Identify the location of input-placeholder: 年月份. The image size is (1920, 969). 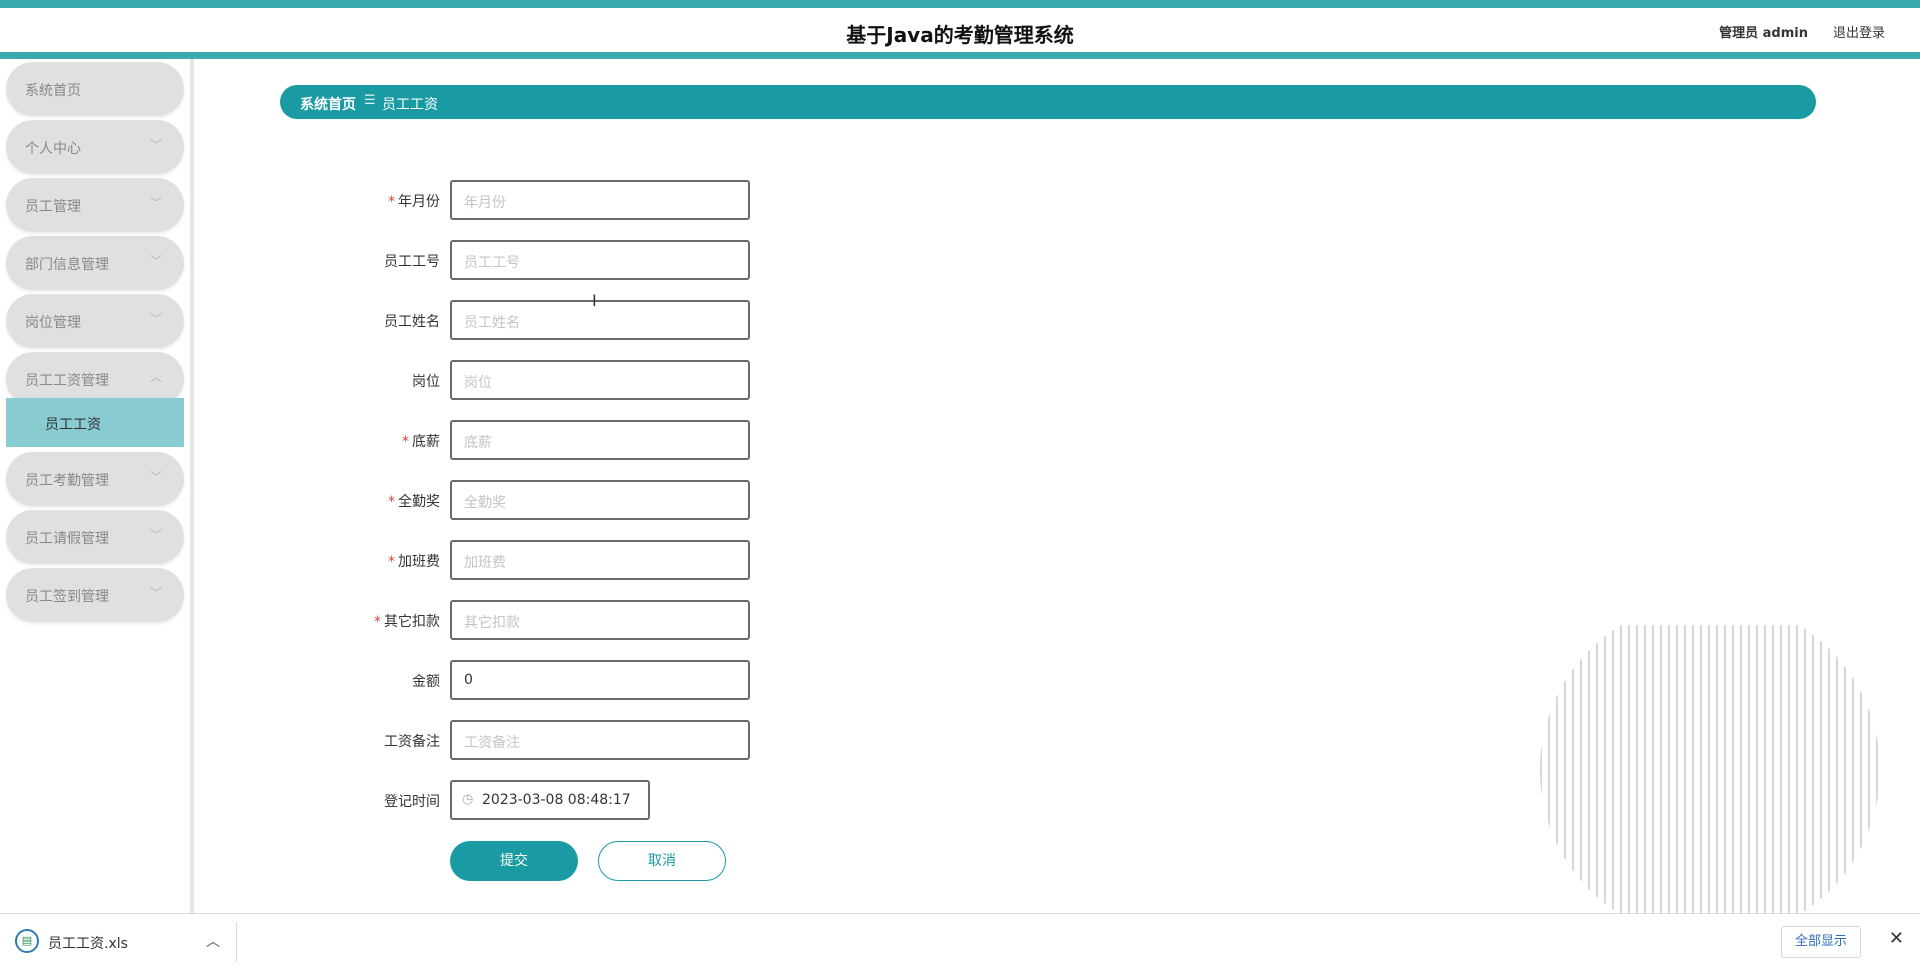
(485, 203).